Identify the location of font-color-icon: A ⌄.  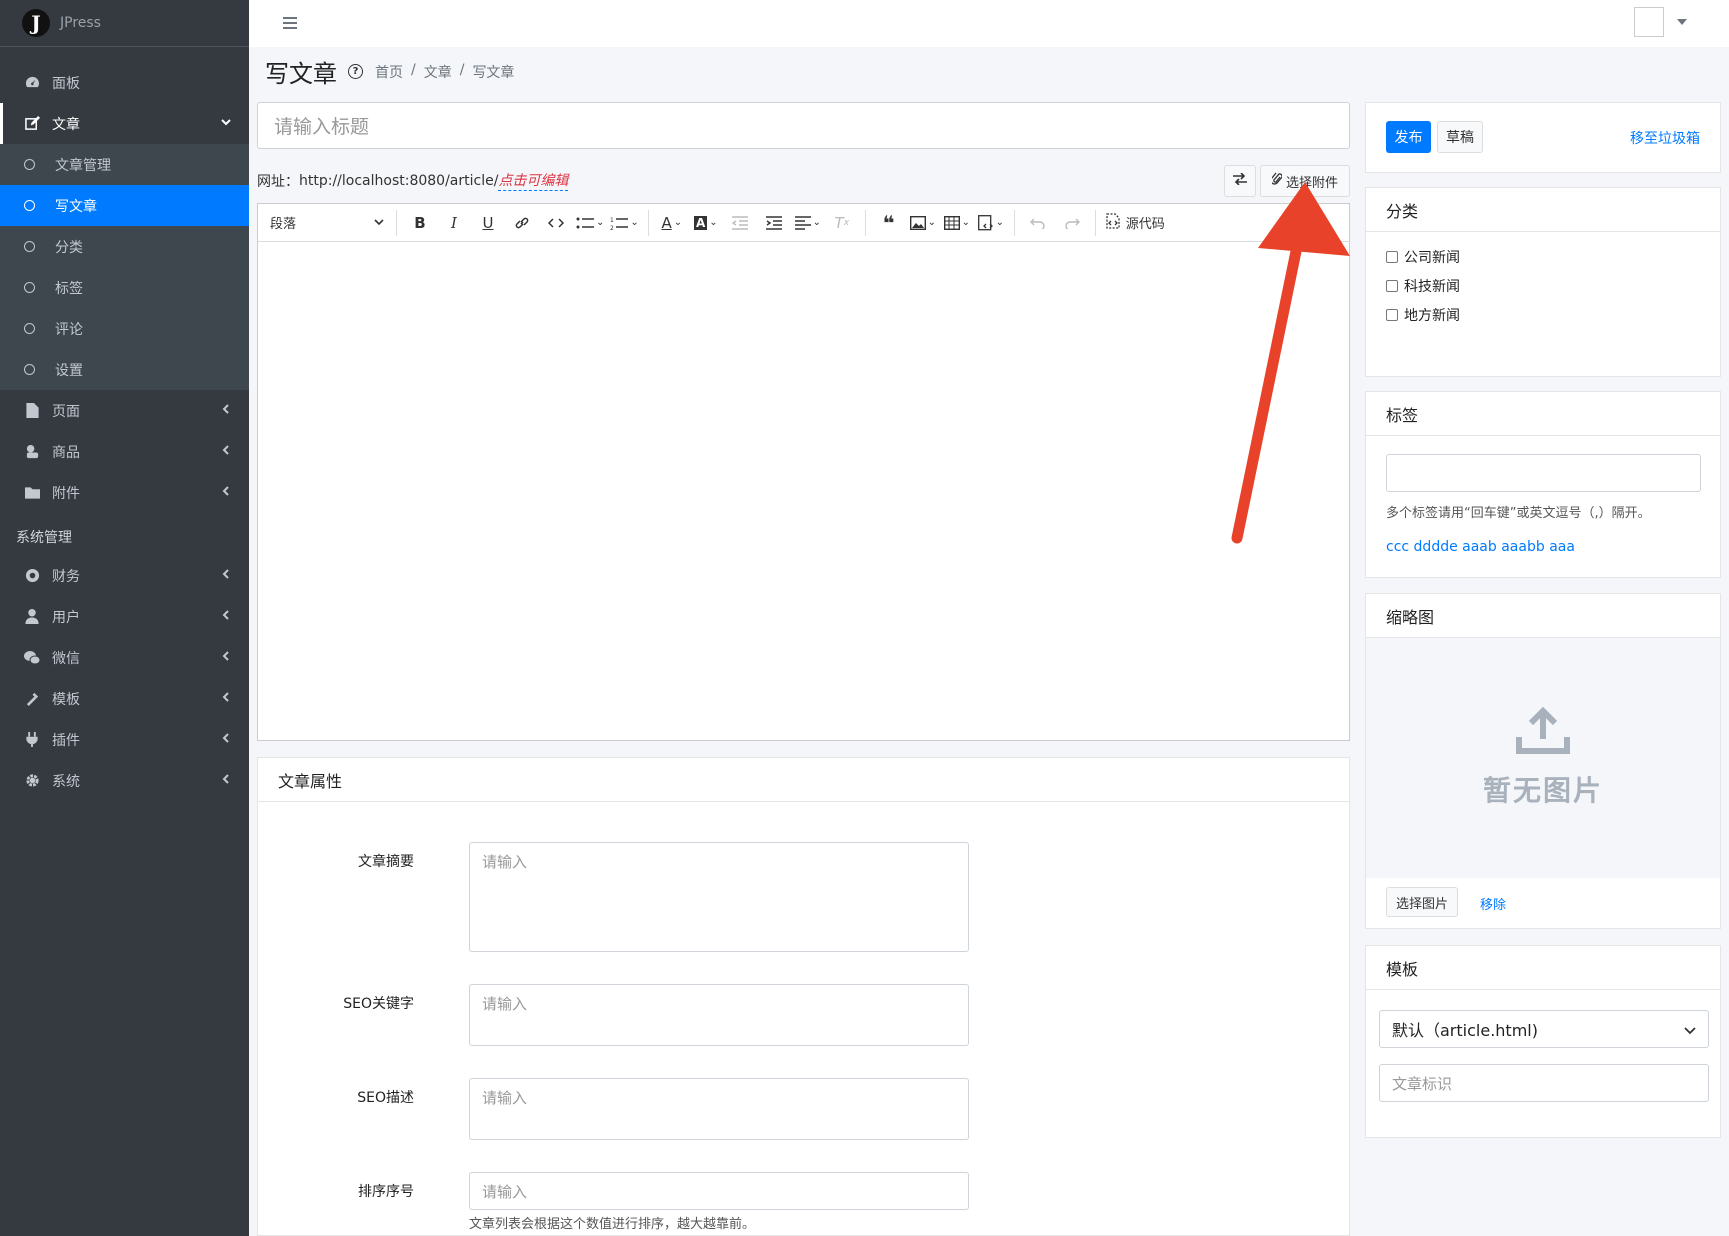
(672, 223).